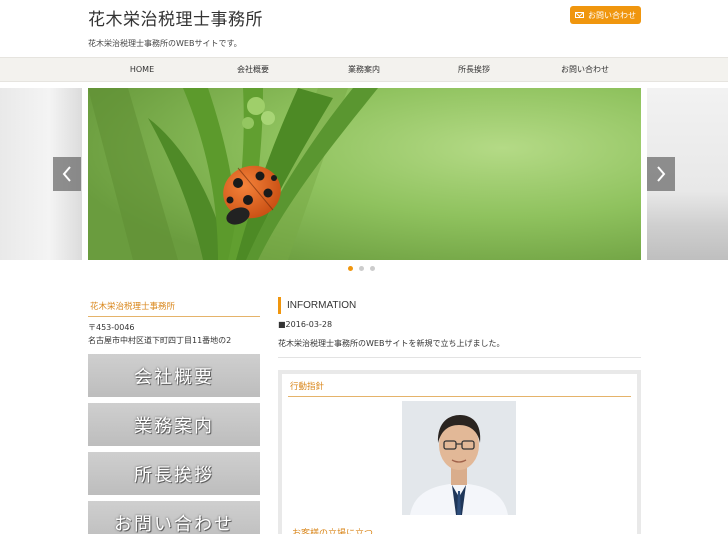  Describe the element at coordinates (612, 15) in the screenshot. I see `header-contact-label: お問い合わせ` at that location.